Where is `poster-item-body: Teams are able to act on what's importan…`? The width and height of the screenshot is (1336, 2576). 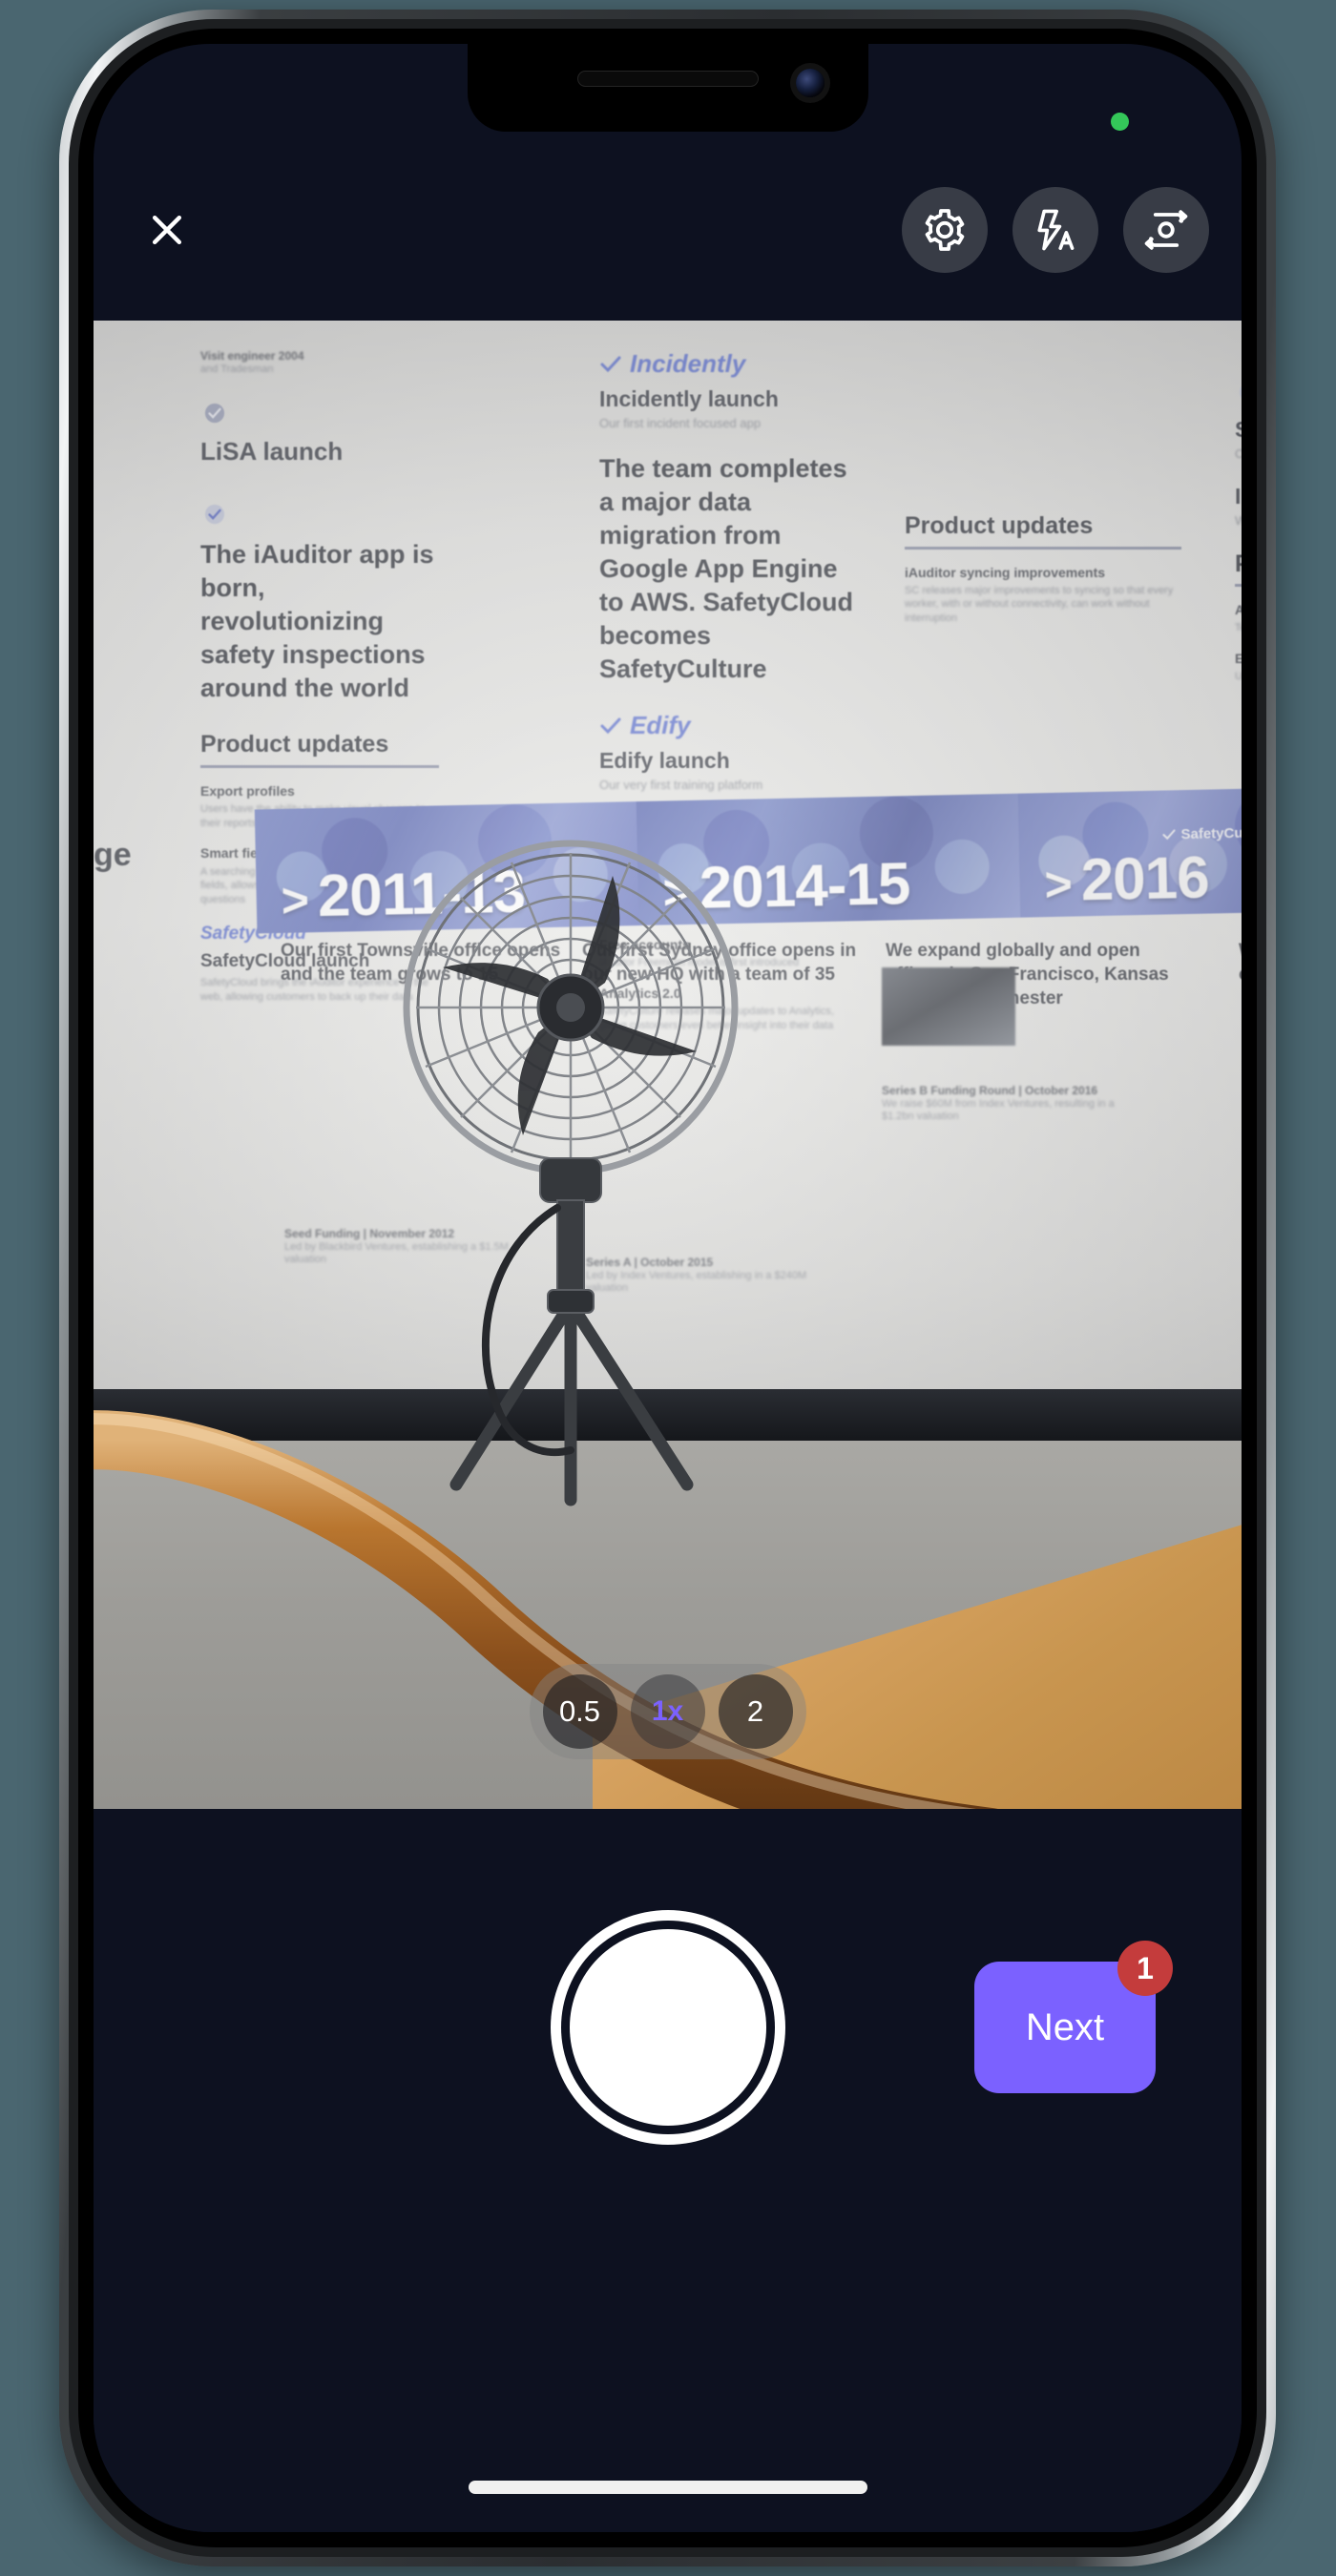
poster-item-body: Teams are able to act on what's importan… is located at coordinates (1238, 628).